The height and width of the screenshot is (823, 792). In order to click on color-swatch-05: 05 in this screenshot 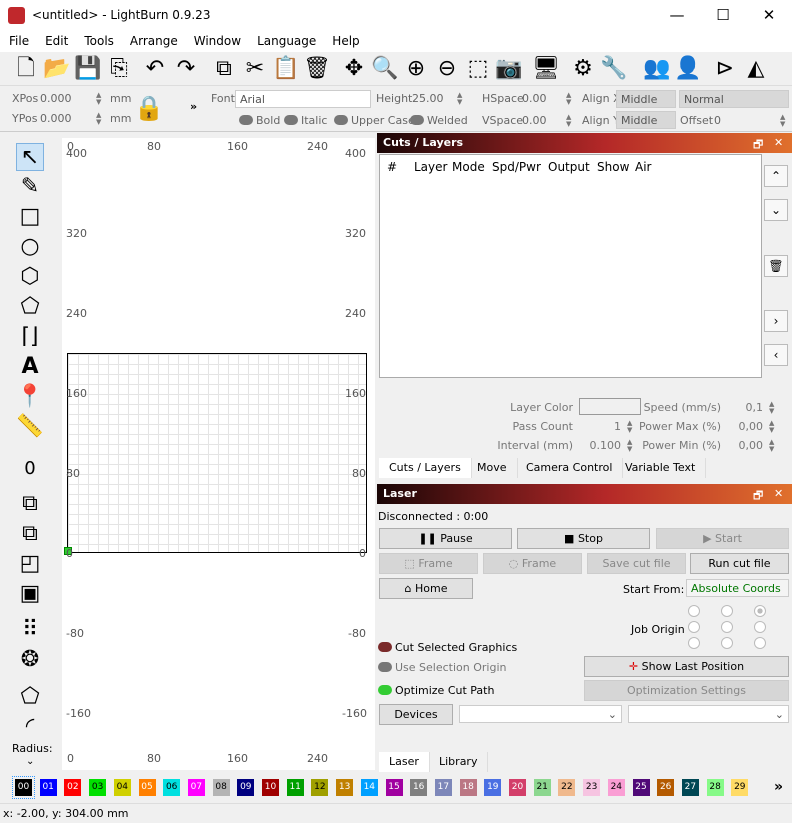, I will do `click(147, 787)`.